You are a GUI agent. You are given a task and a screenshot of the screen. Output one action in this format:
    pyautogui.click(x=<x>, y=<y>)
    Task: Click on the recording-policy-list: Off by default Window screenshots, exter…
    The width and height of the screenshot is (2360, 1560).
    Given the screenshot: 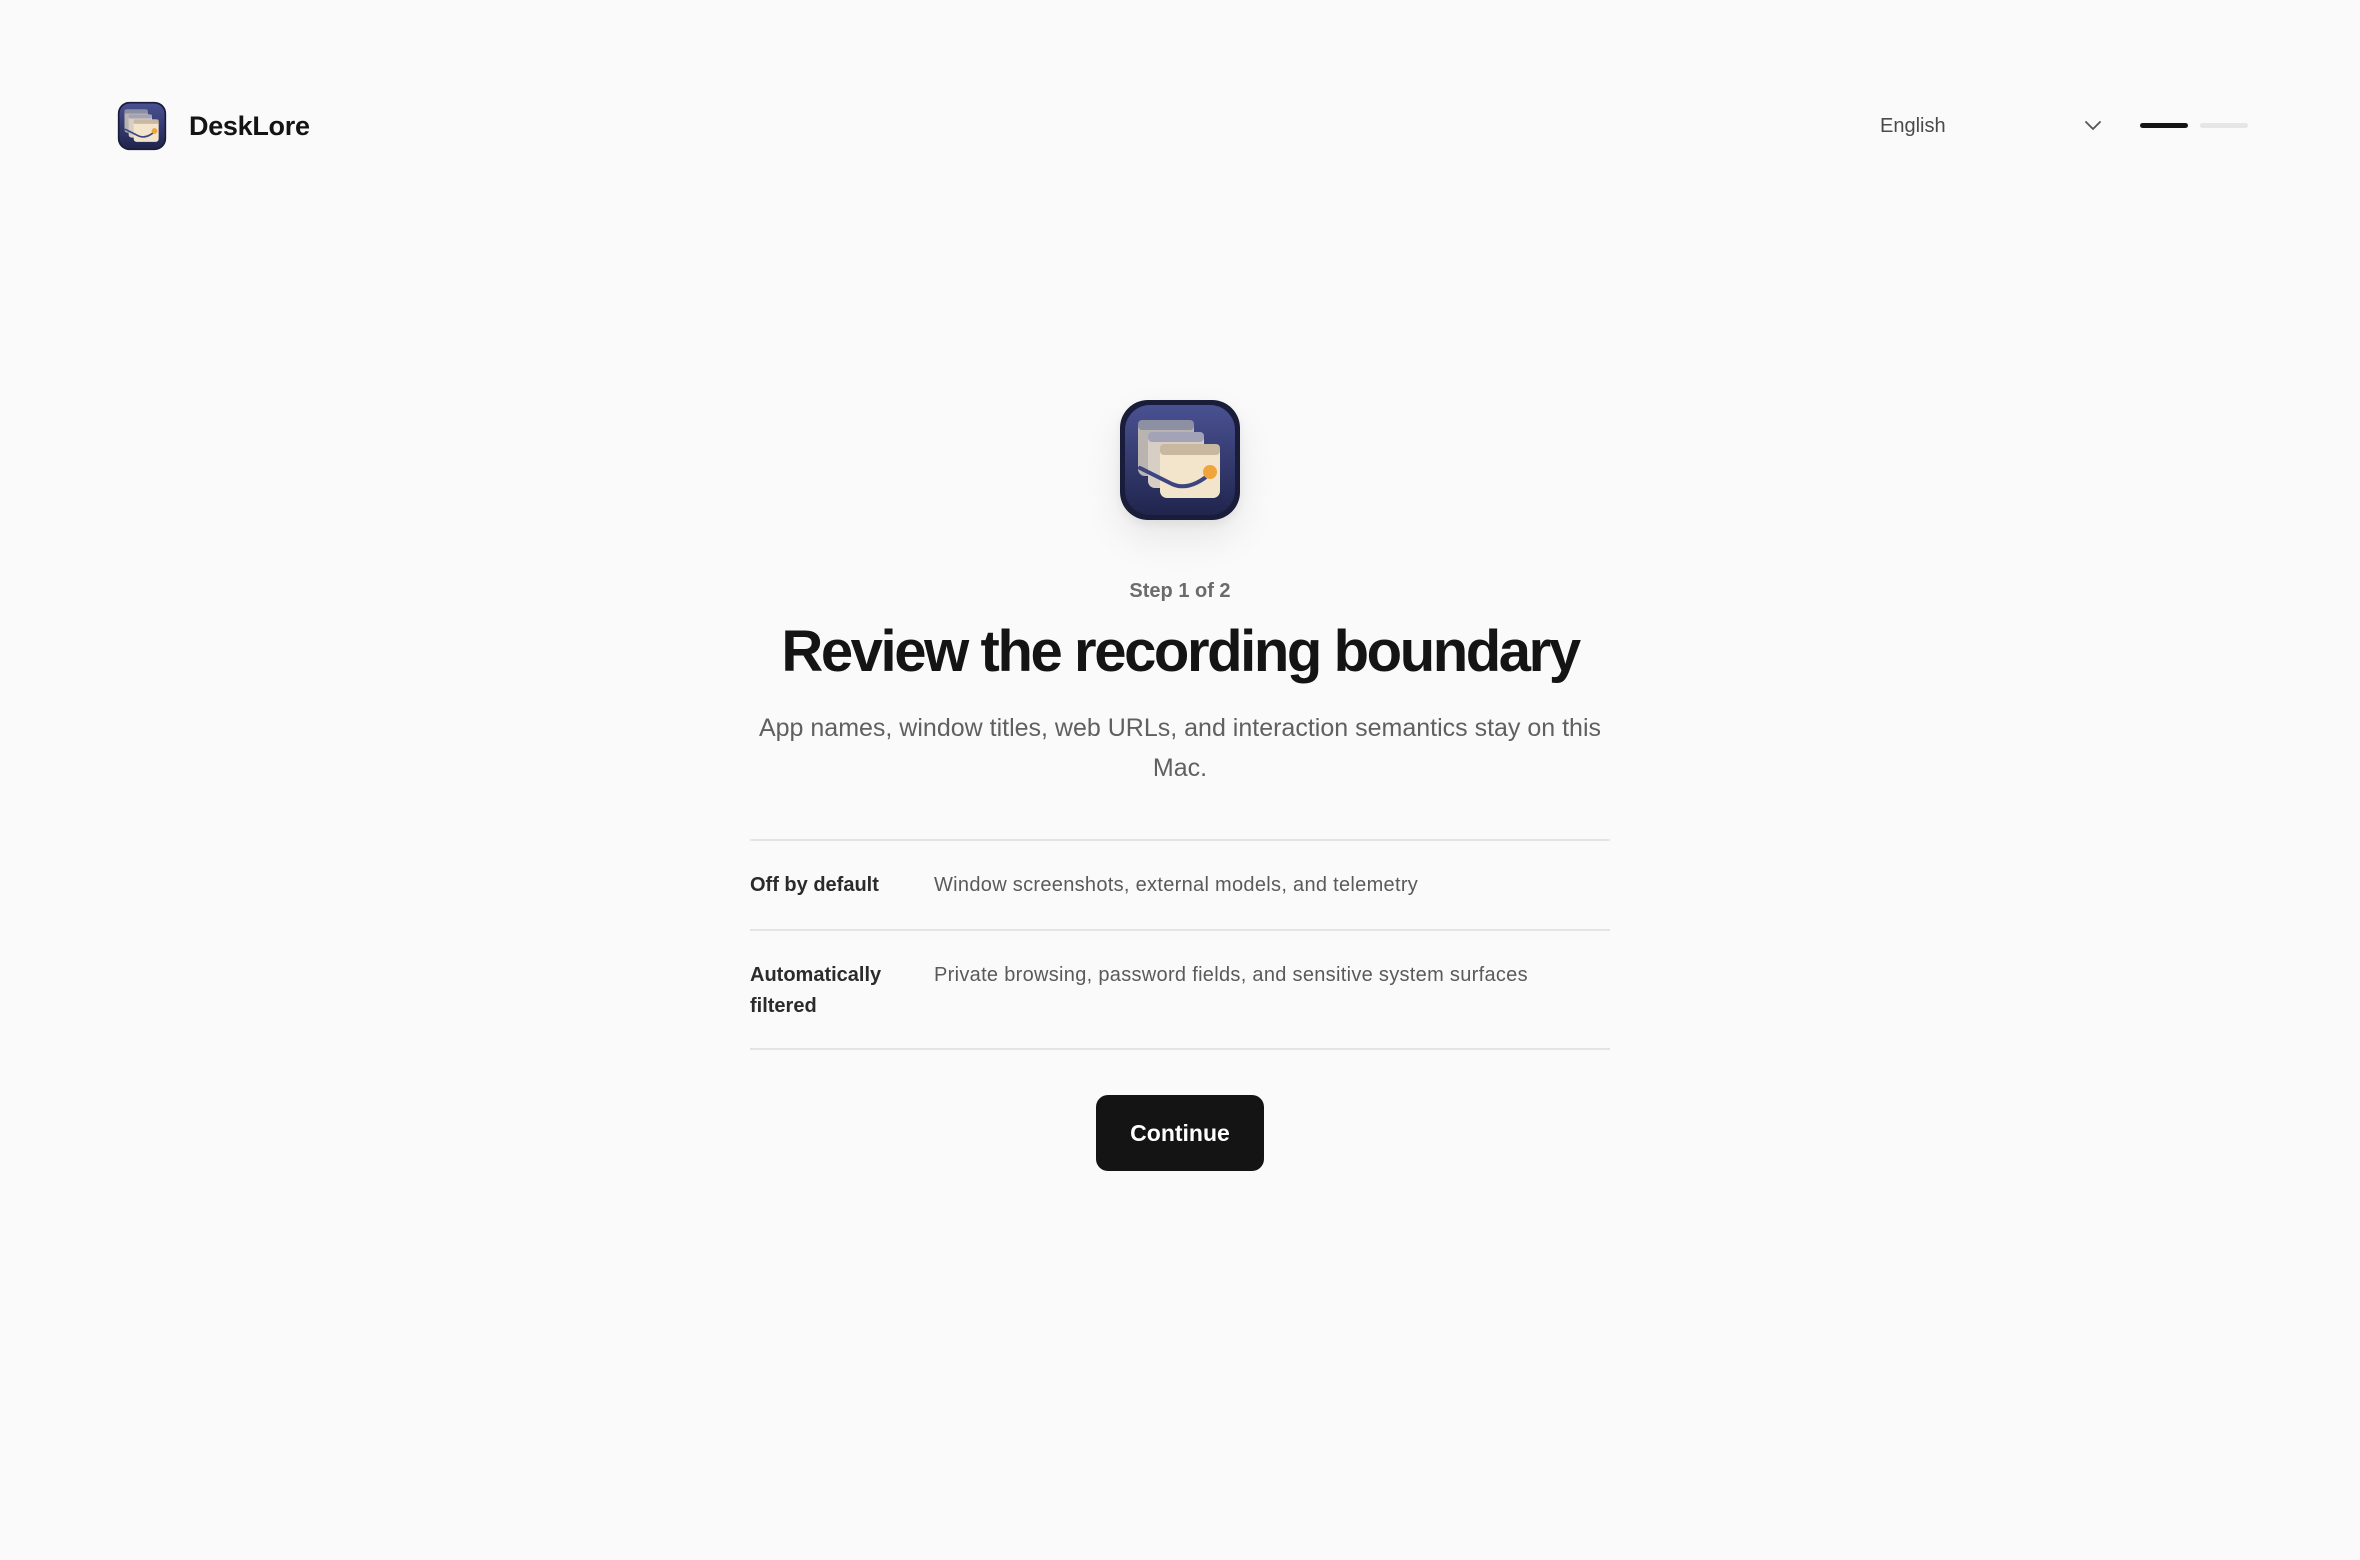 What is the action you would take?
    pyautogui.click(x=1180, y=944)
    